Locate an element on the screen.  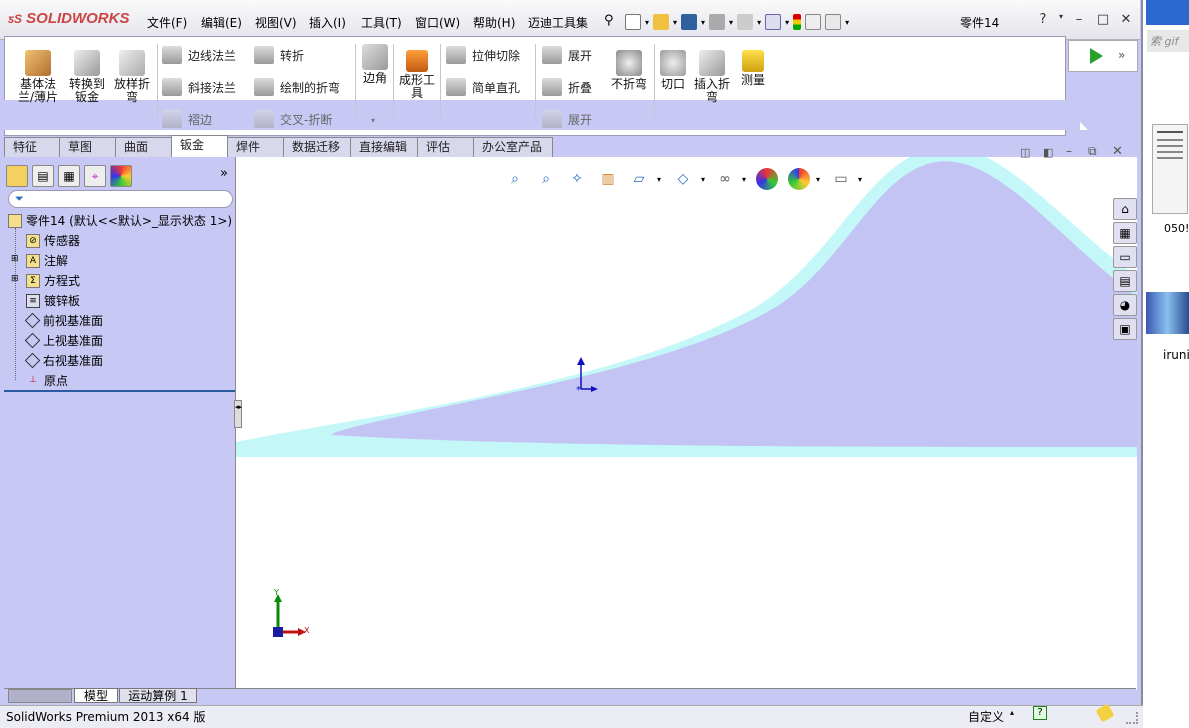
pin-icon: ⚲ is located at coordinates (609, 20).